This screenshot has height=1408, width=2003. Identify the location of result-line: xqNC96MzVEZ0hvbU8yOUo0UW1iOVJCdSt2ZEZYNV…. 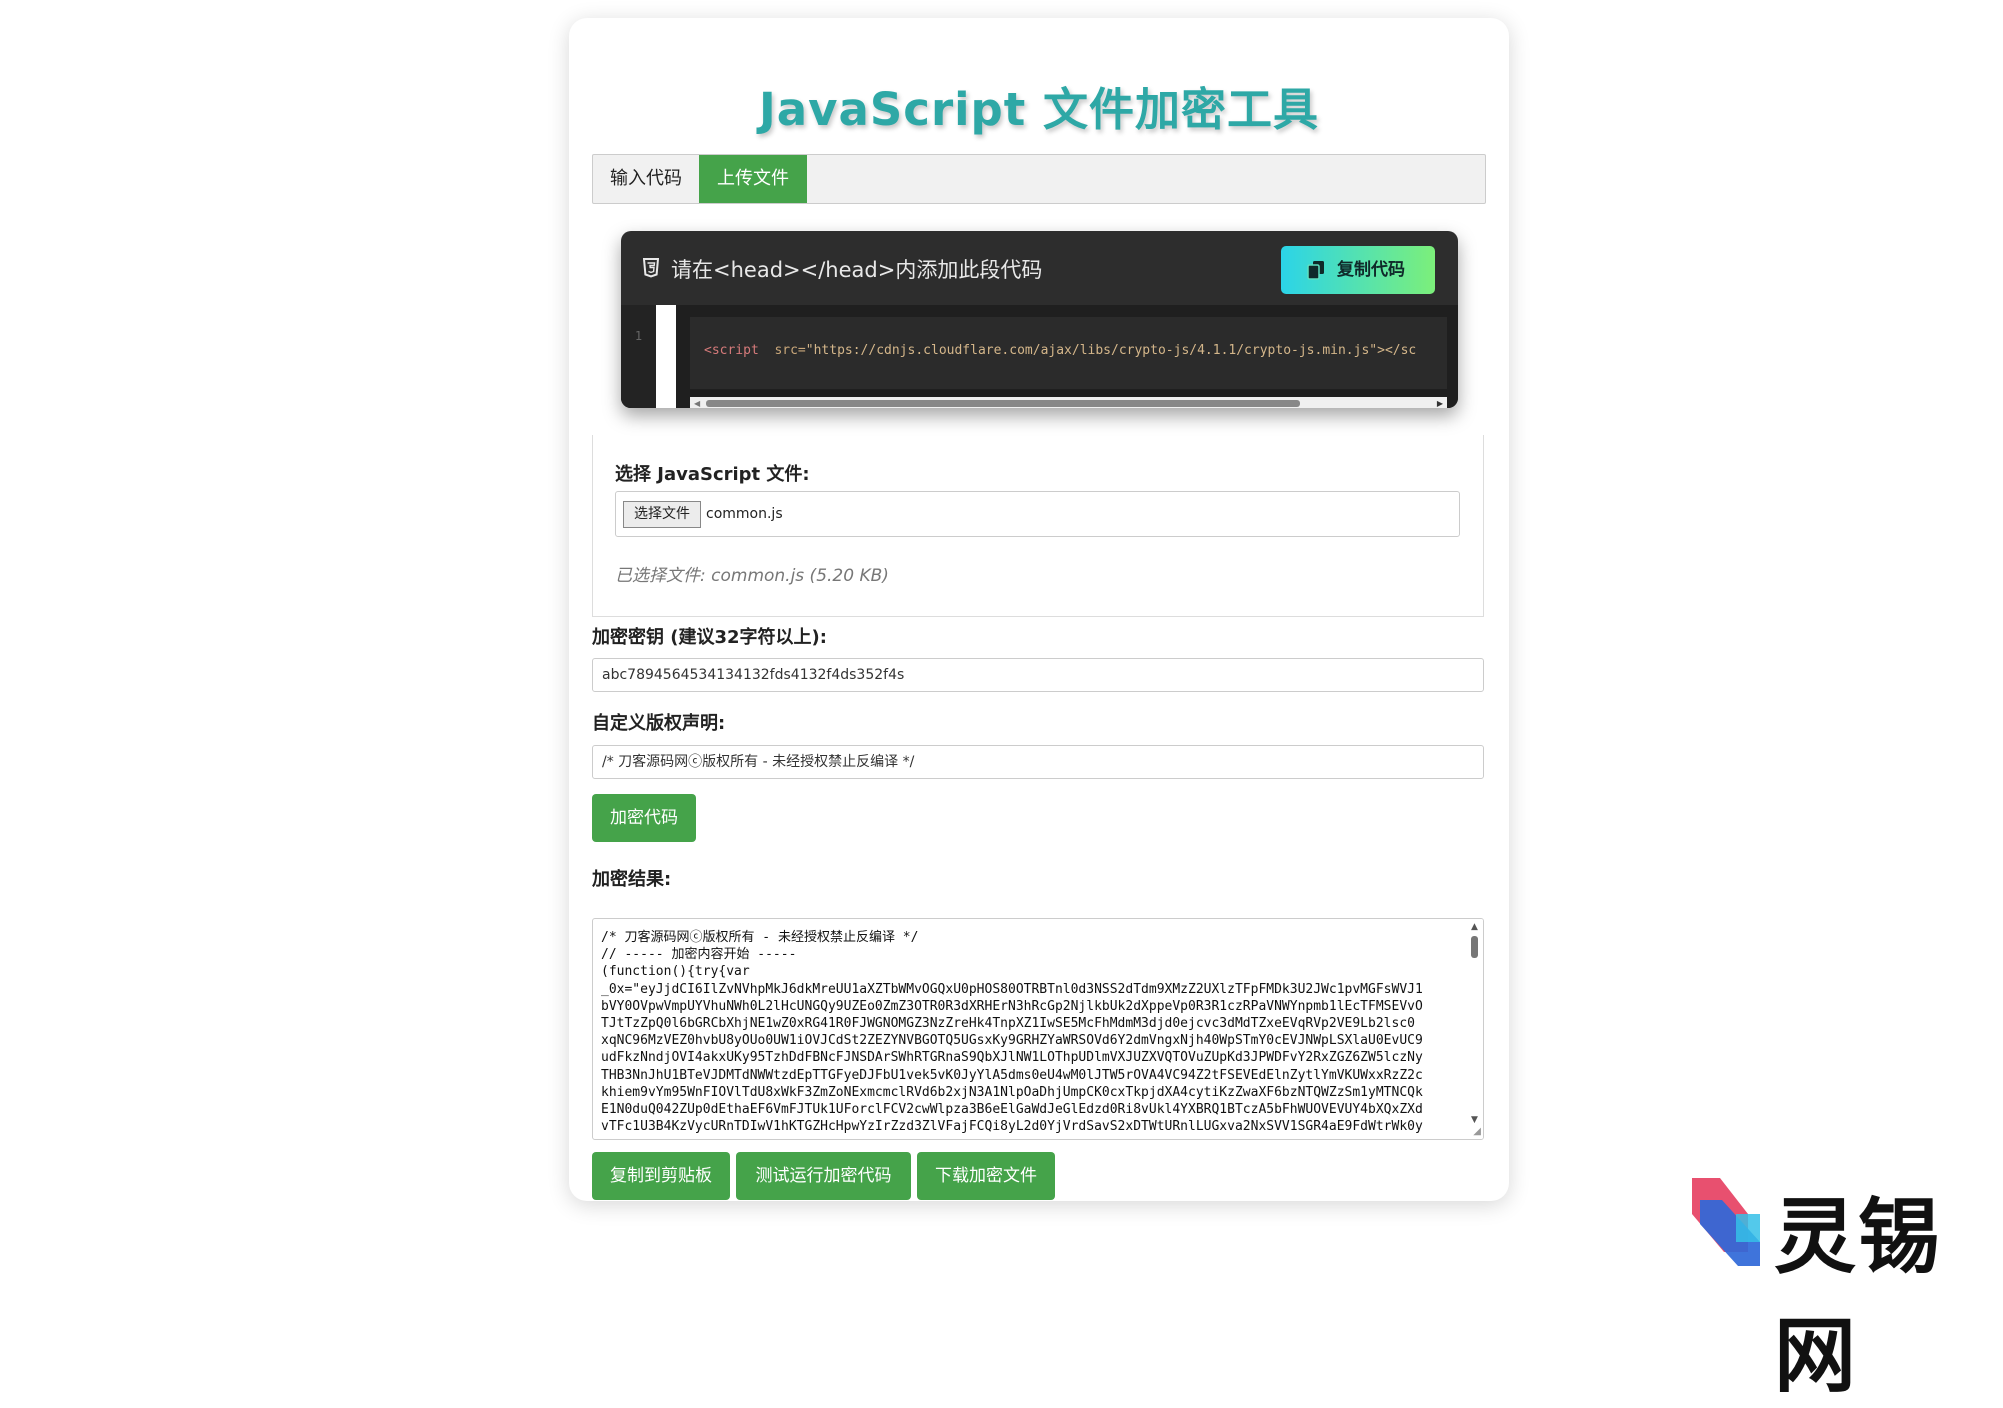
(1012, 1041).